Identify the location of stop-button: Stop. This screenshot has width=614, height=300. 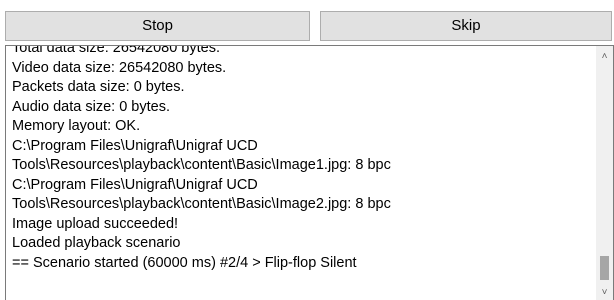
(157, 26).